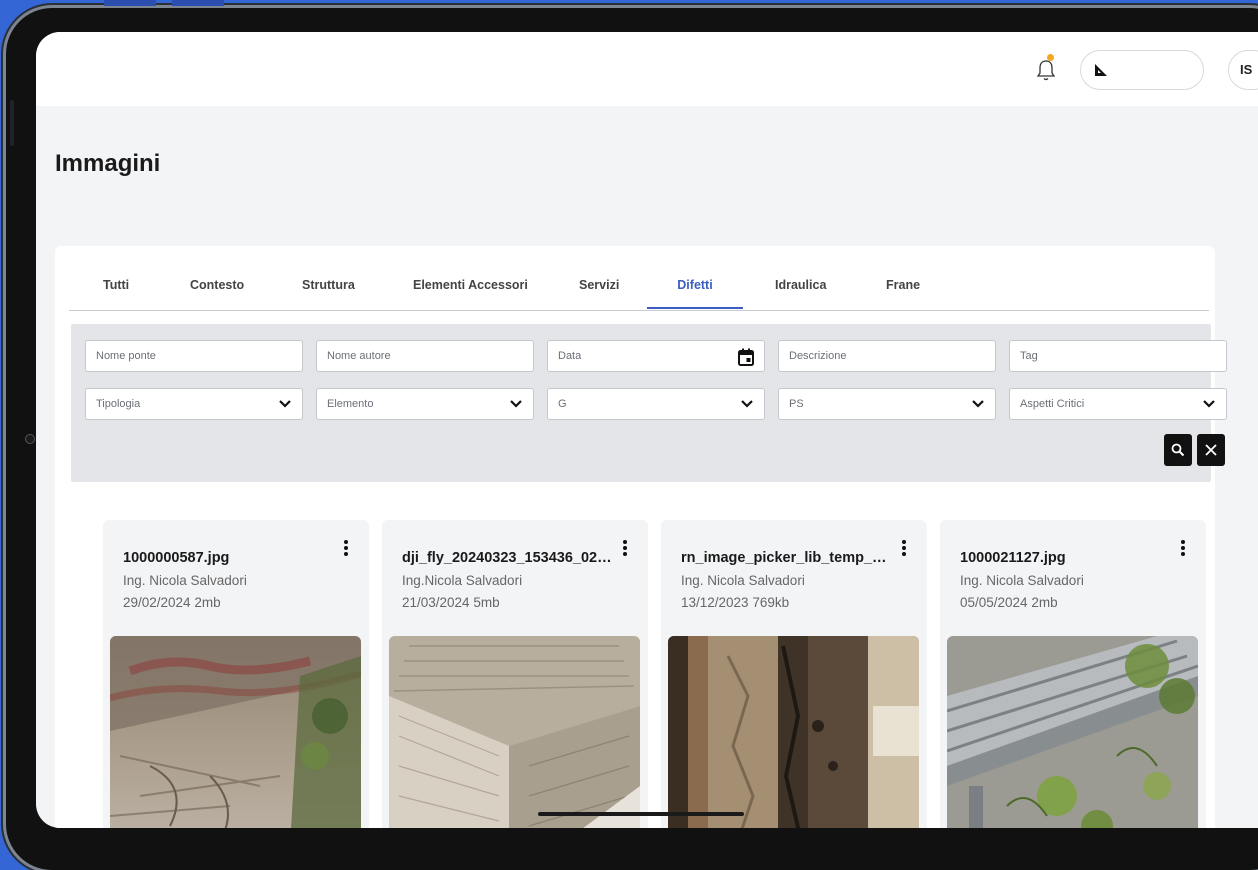 The width and height of the screenshot is (1258, 870). What do you see at coordinates (800, 293) in the screenshot?
I see `tab-idraulica: Idraulica` at bounding box center [800, 293].